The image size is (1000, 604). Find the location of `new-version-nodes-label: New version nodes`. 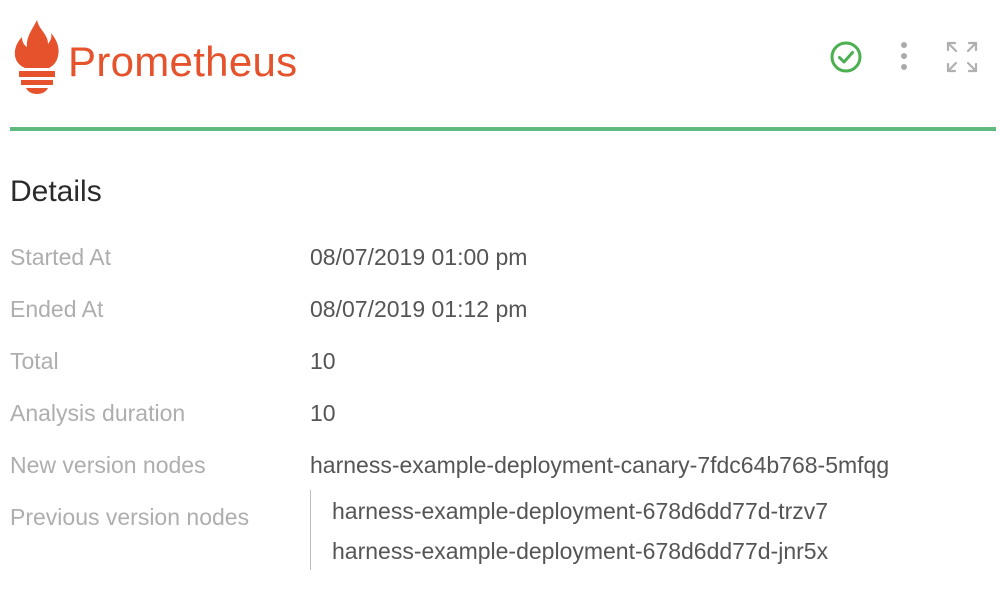

new-version-nodes-label: New version nodes is located at coordinates (108, 465).